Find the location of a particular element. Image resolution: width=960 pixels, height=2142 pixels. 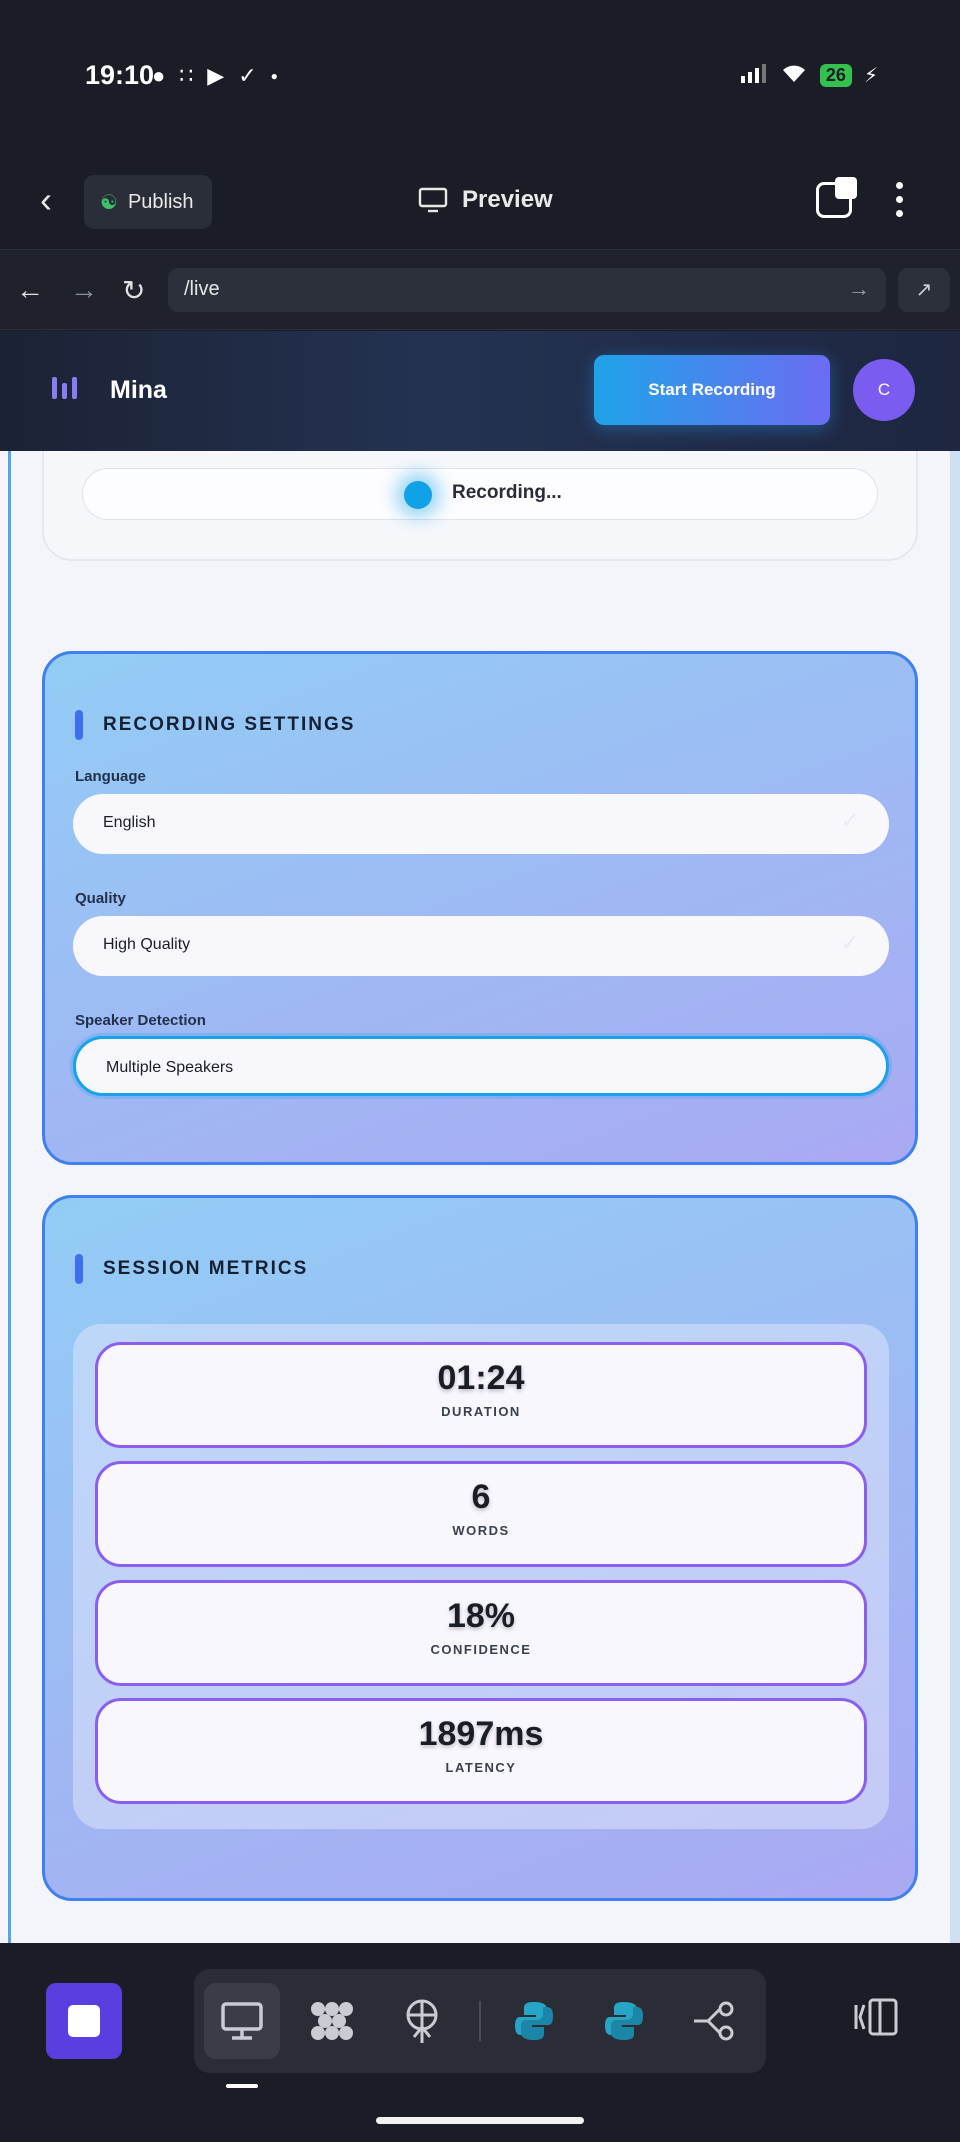

browser-forward-icon: → is located at coordinates (84, 290).